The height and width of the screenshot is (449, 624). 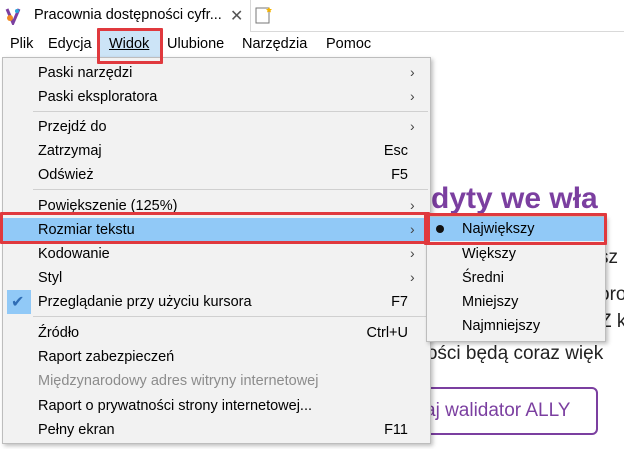 What do you see at coordinates (312, 16) in the screenshot?
I see `tab-strip: Pracownia dostępności cyfr... ✕` at bounding box center [312, 16].